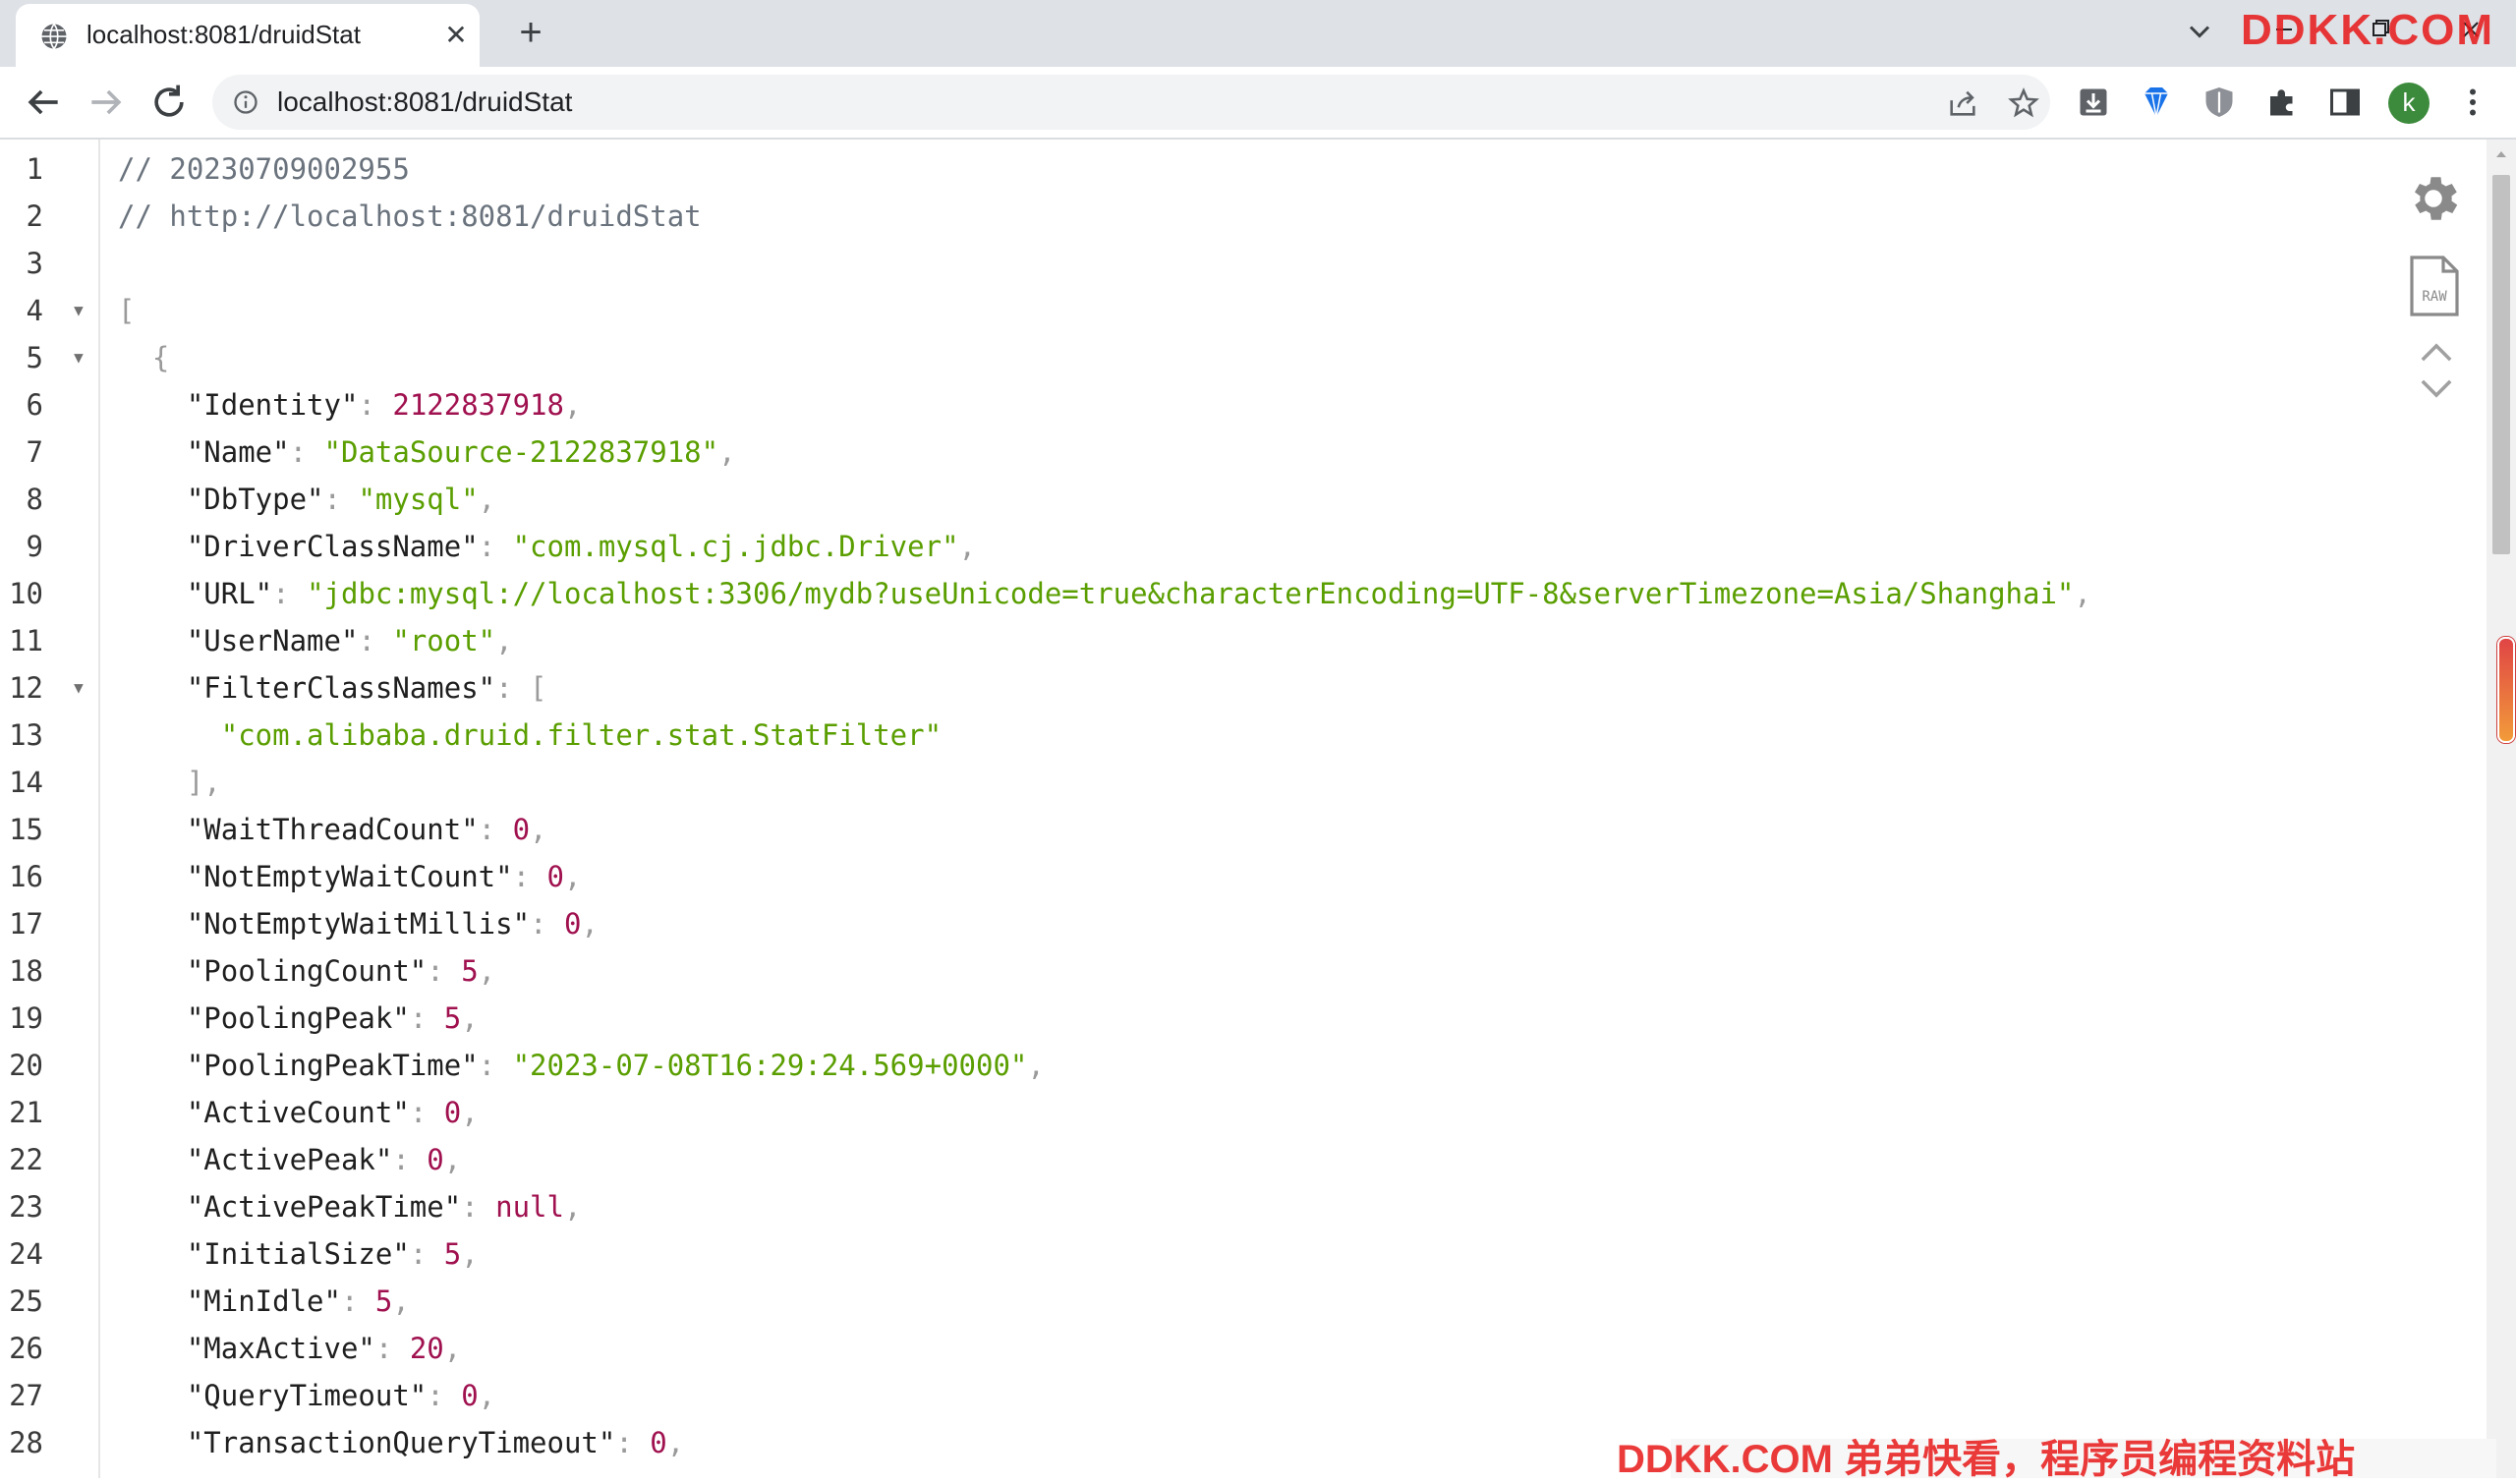 The height and width of the screenshot is (1484, 2516). What do you see at coordinates (2501, 364) in the screenshot?
I see `scroll-thumb` at bounding box center [2501, 364].